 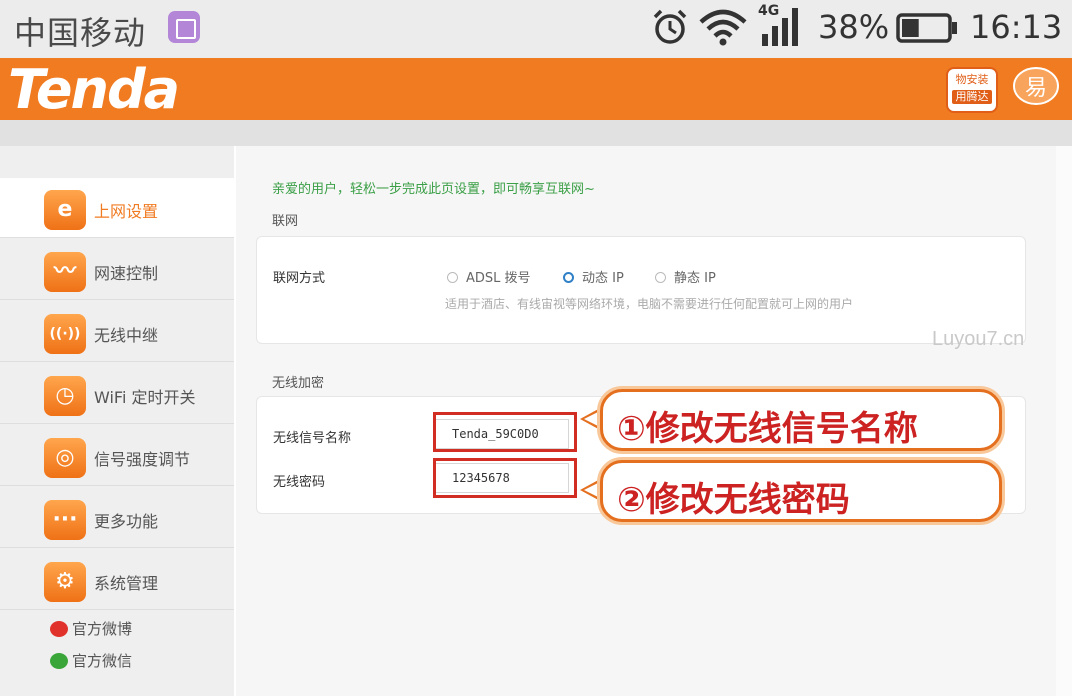 What do you see at coordinates (59, 661) in the screenshot?
I see `wechat-icon` at bounding box center [59, 661].